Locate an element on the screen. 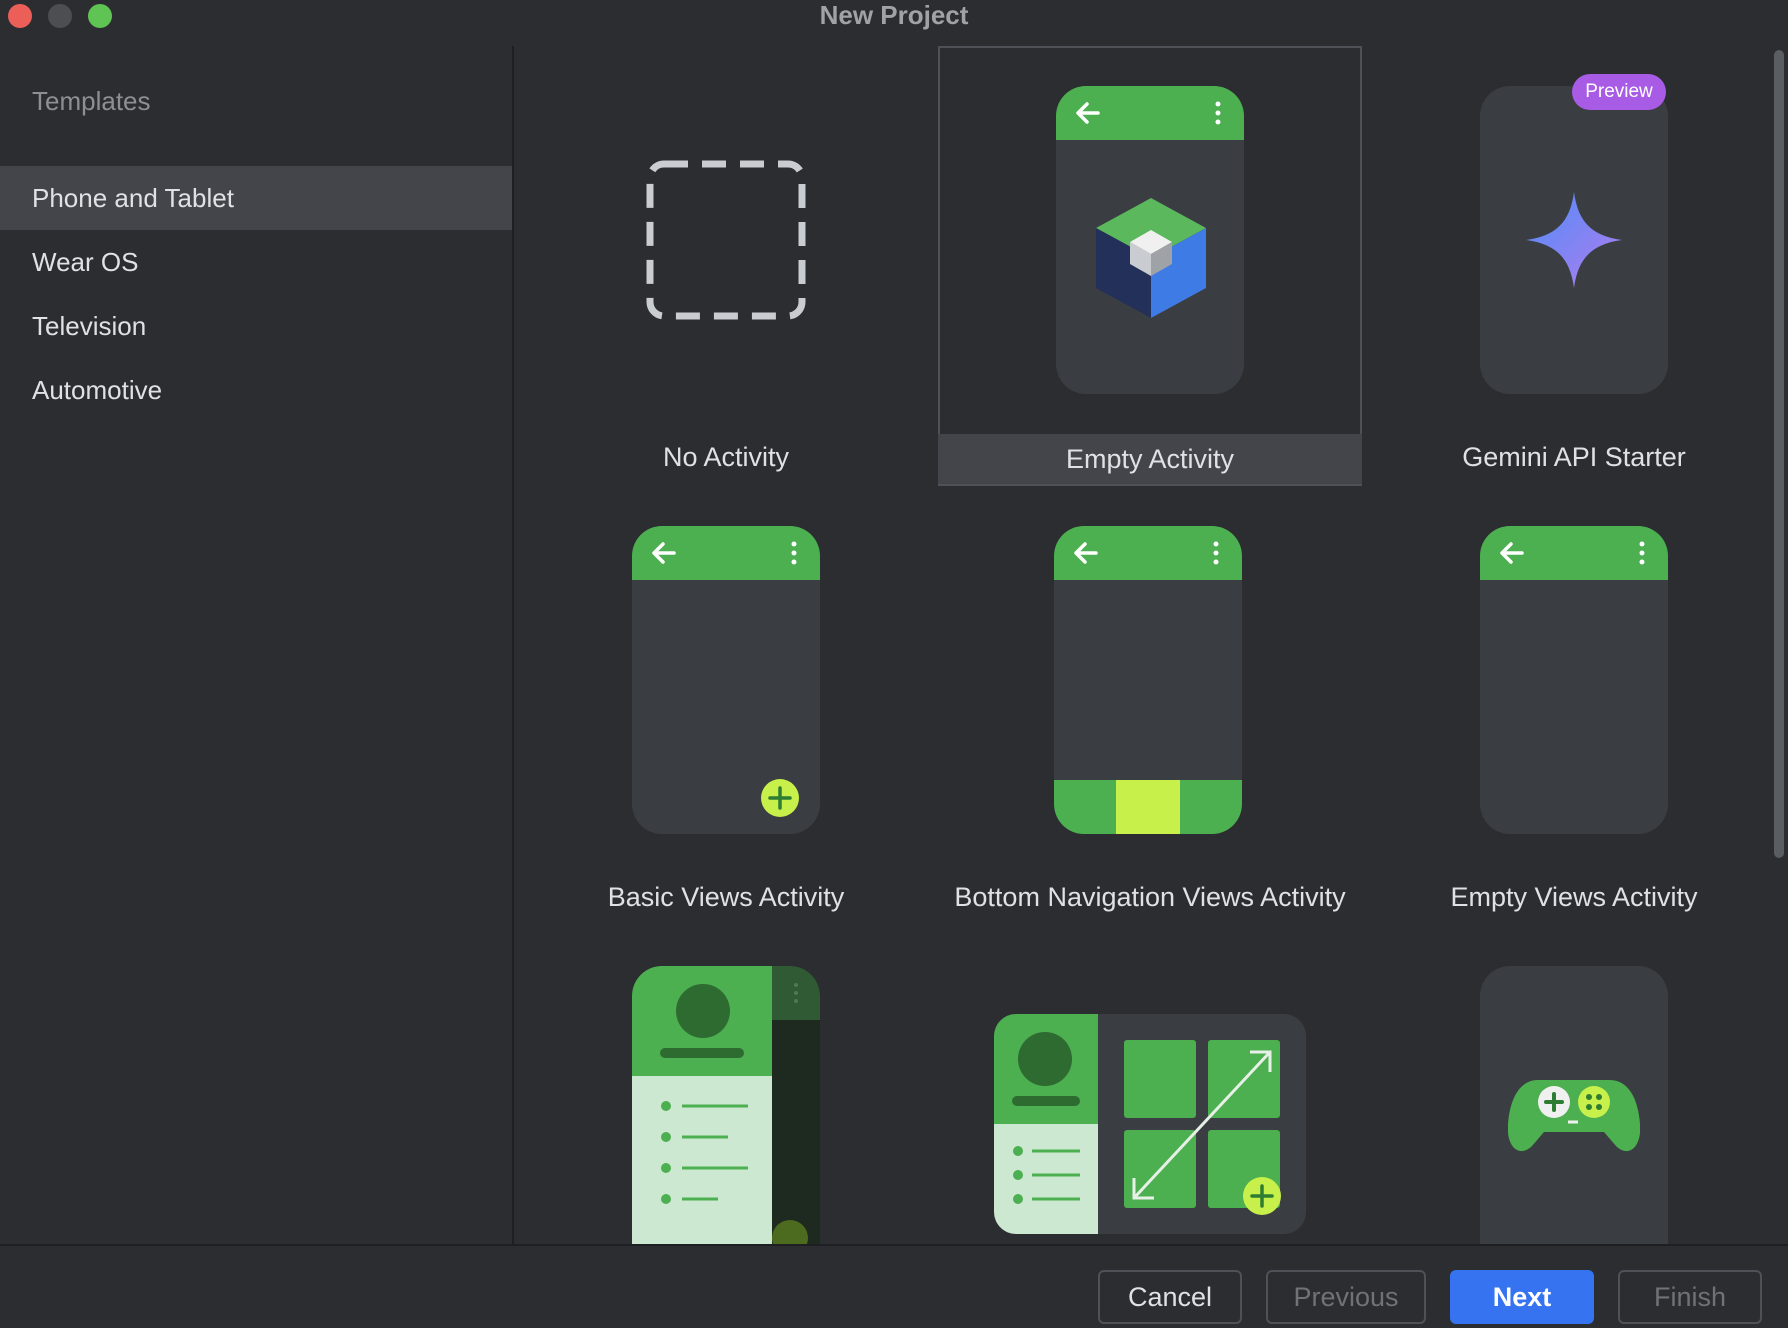  window-title: New Project is located at coordinates (894, 15).